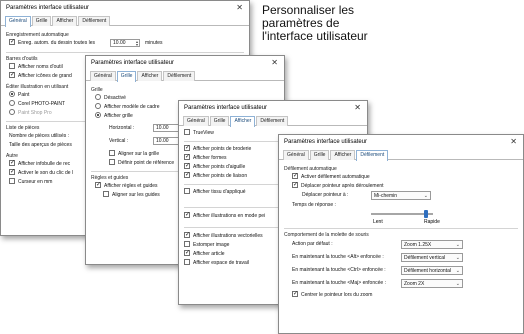  What do you see at coordinates (131, 186) in the screenshot?
I see `show-rules-label: Afficher règles et guides` at bounding box center [131, 186].